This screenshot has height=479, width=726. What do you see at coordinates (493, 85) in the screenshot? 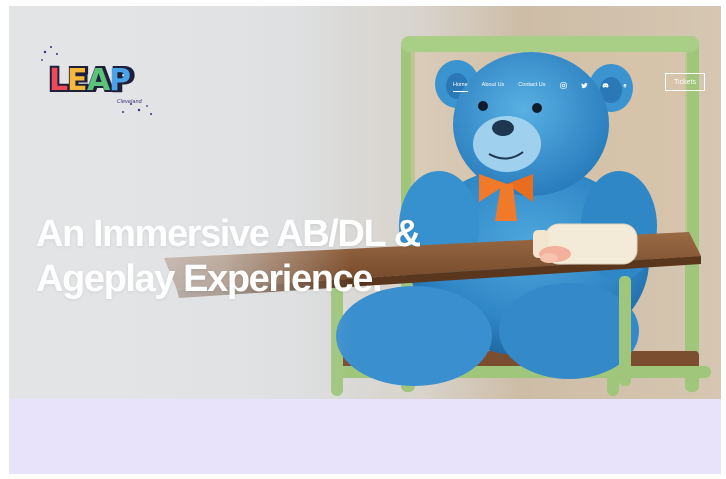
I see `nav-about-link: About Us` at bounding box center [493, 85].